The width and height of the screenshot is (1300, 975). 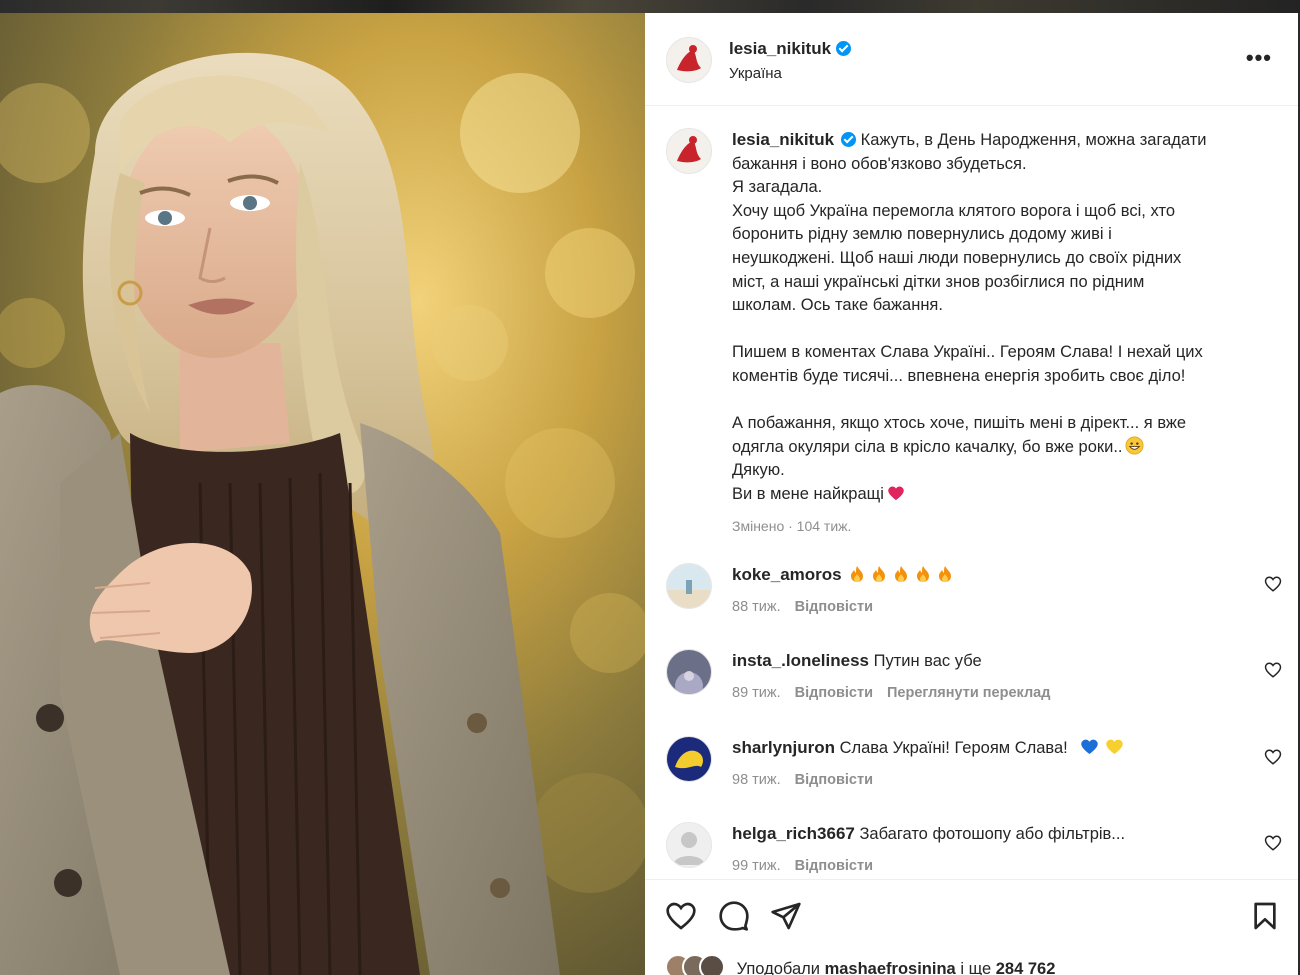 I want to click on comment-username: sharlynjuron, so click(x=783, y=747).